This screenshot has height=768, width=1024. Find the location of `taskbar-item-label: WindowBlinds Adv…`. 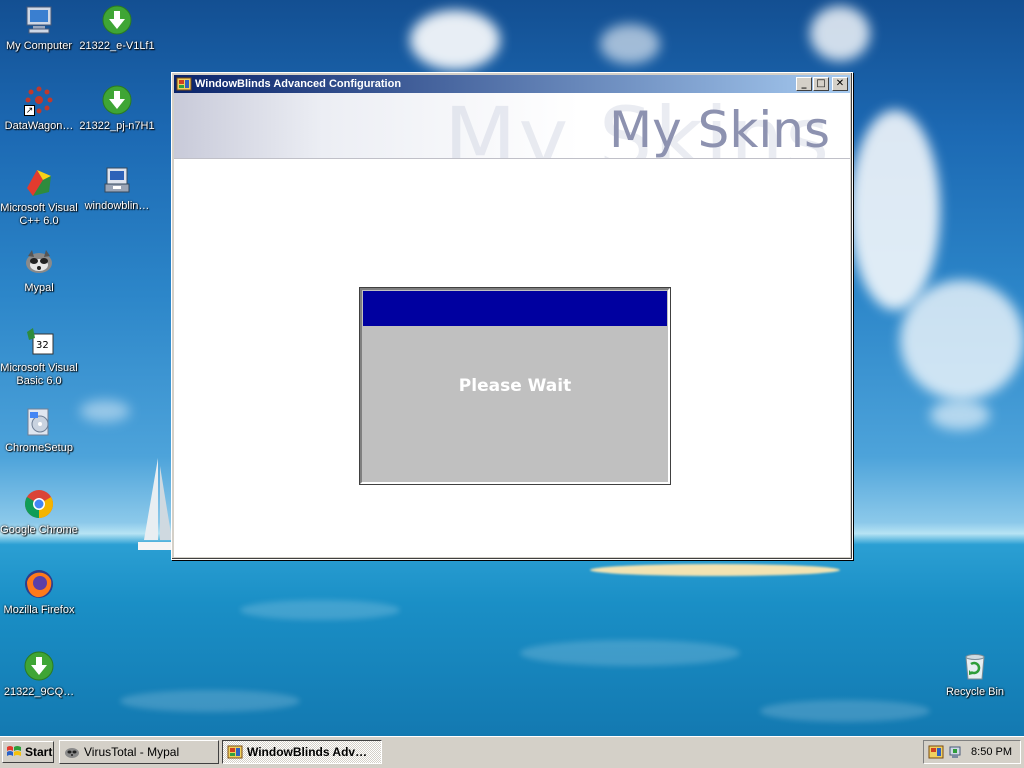

taskbar-item-label: WindowBlinds Adv… is located at coordinates (307, 752).